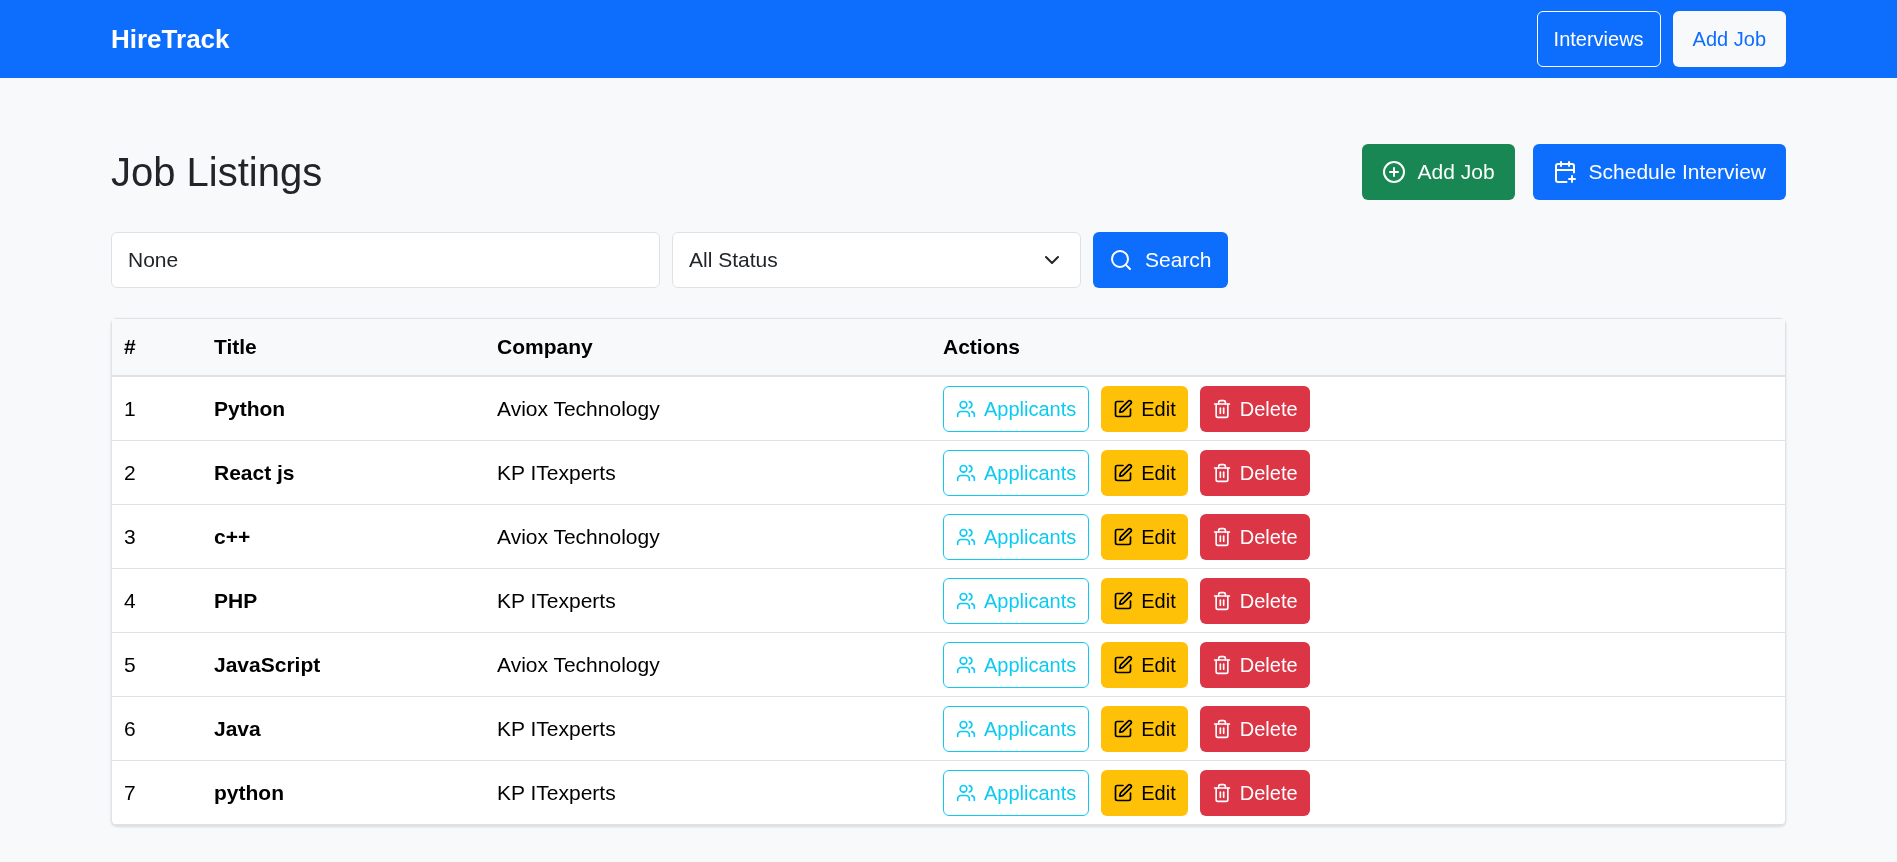 Image resolution: width=1897 pixels, height=862 pixels. I want to click on brand-logo: HireTrack, so click(170, 39).